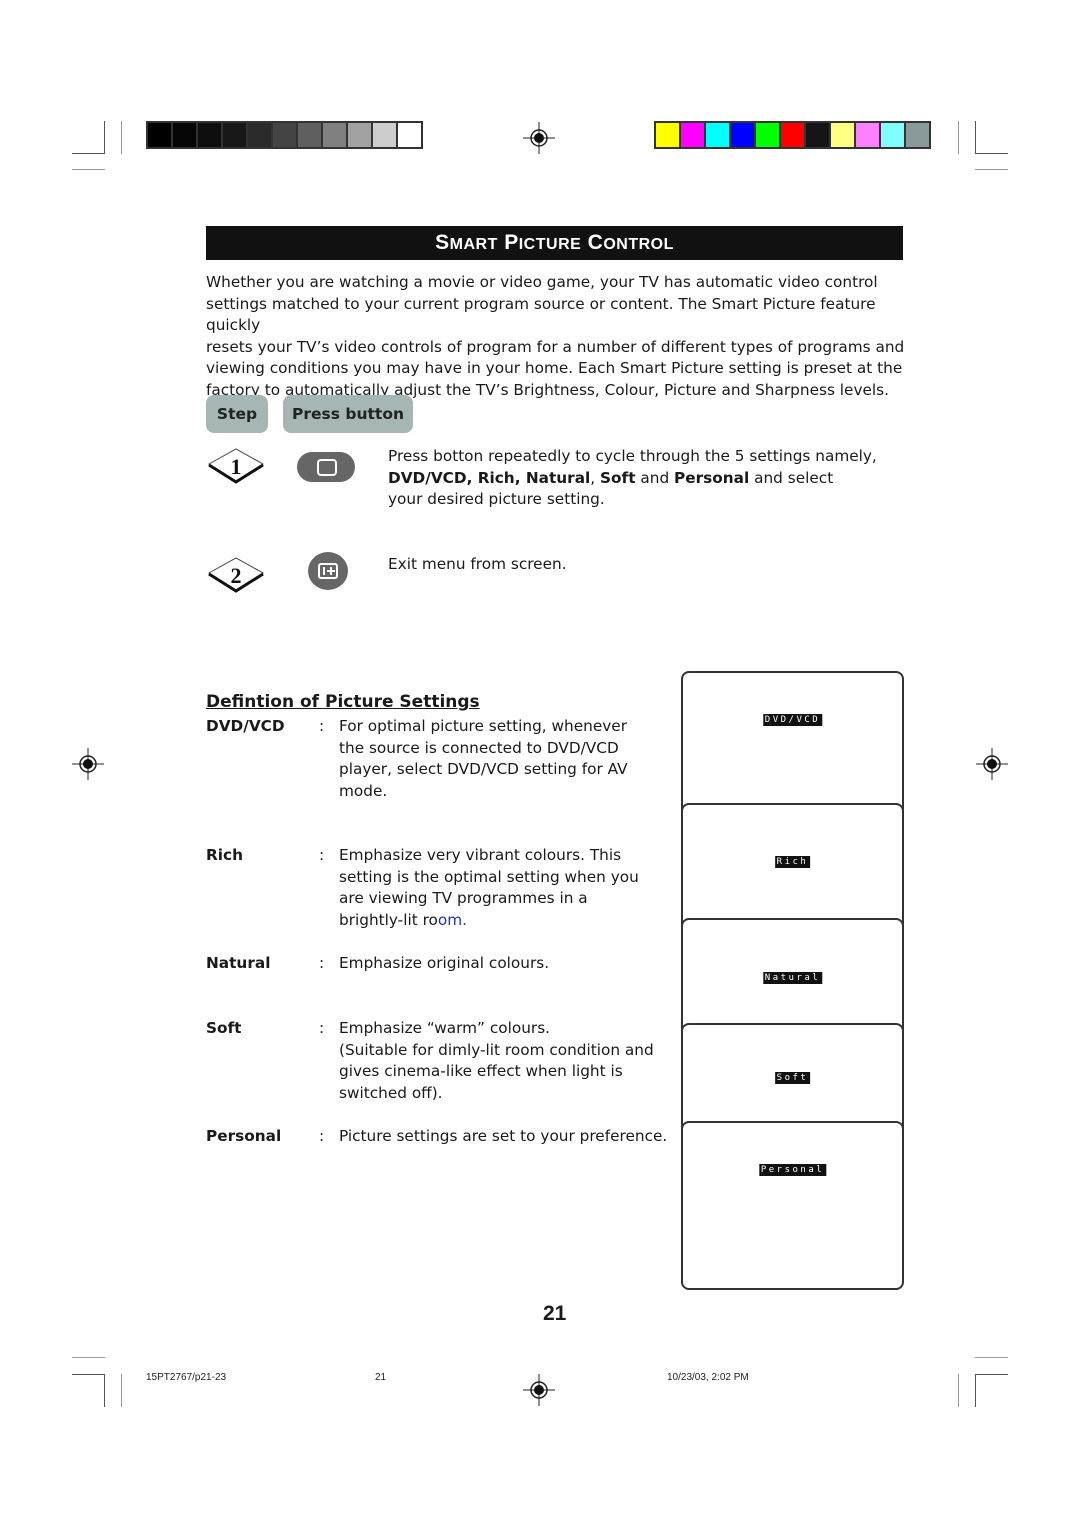 This screenshot has width=1080, height=1528. I want to click on definitions-title: Defintion of Picture Settings, so click(343, 702).